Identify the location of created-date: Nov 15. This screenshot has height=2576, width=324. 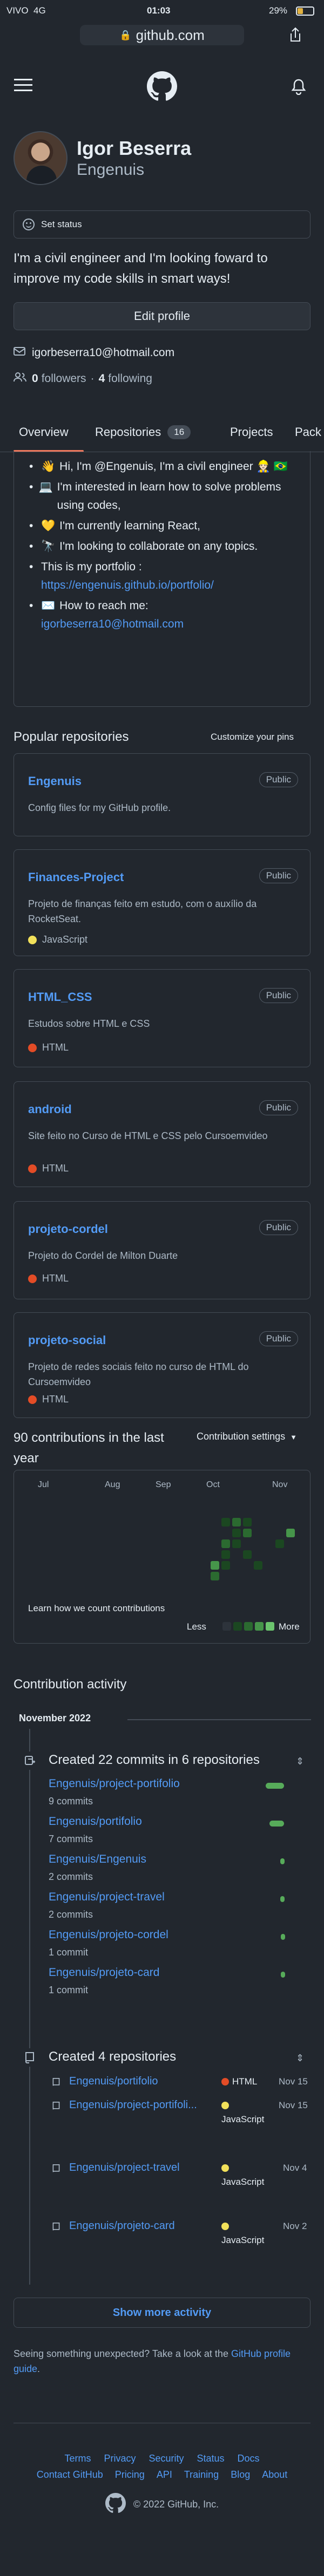
(293, 2105).